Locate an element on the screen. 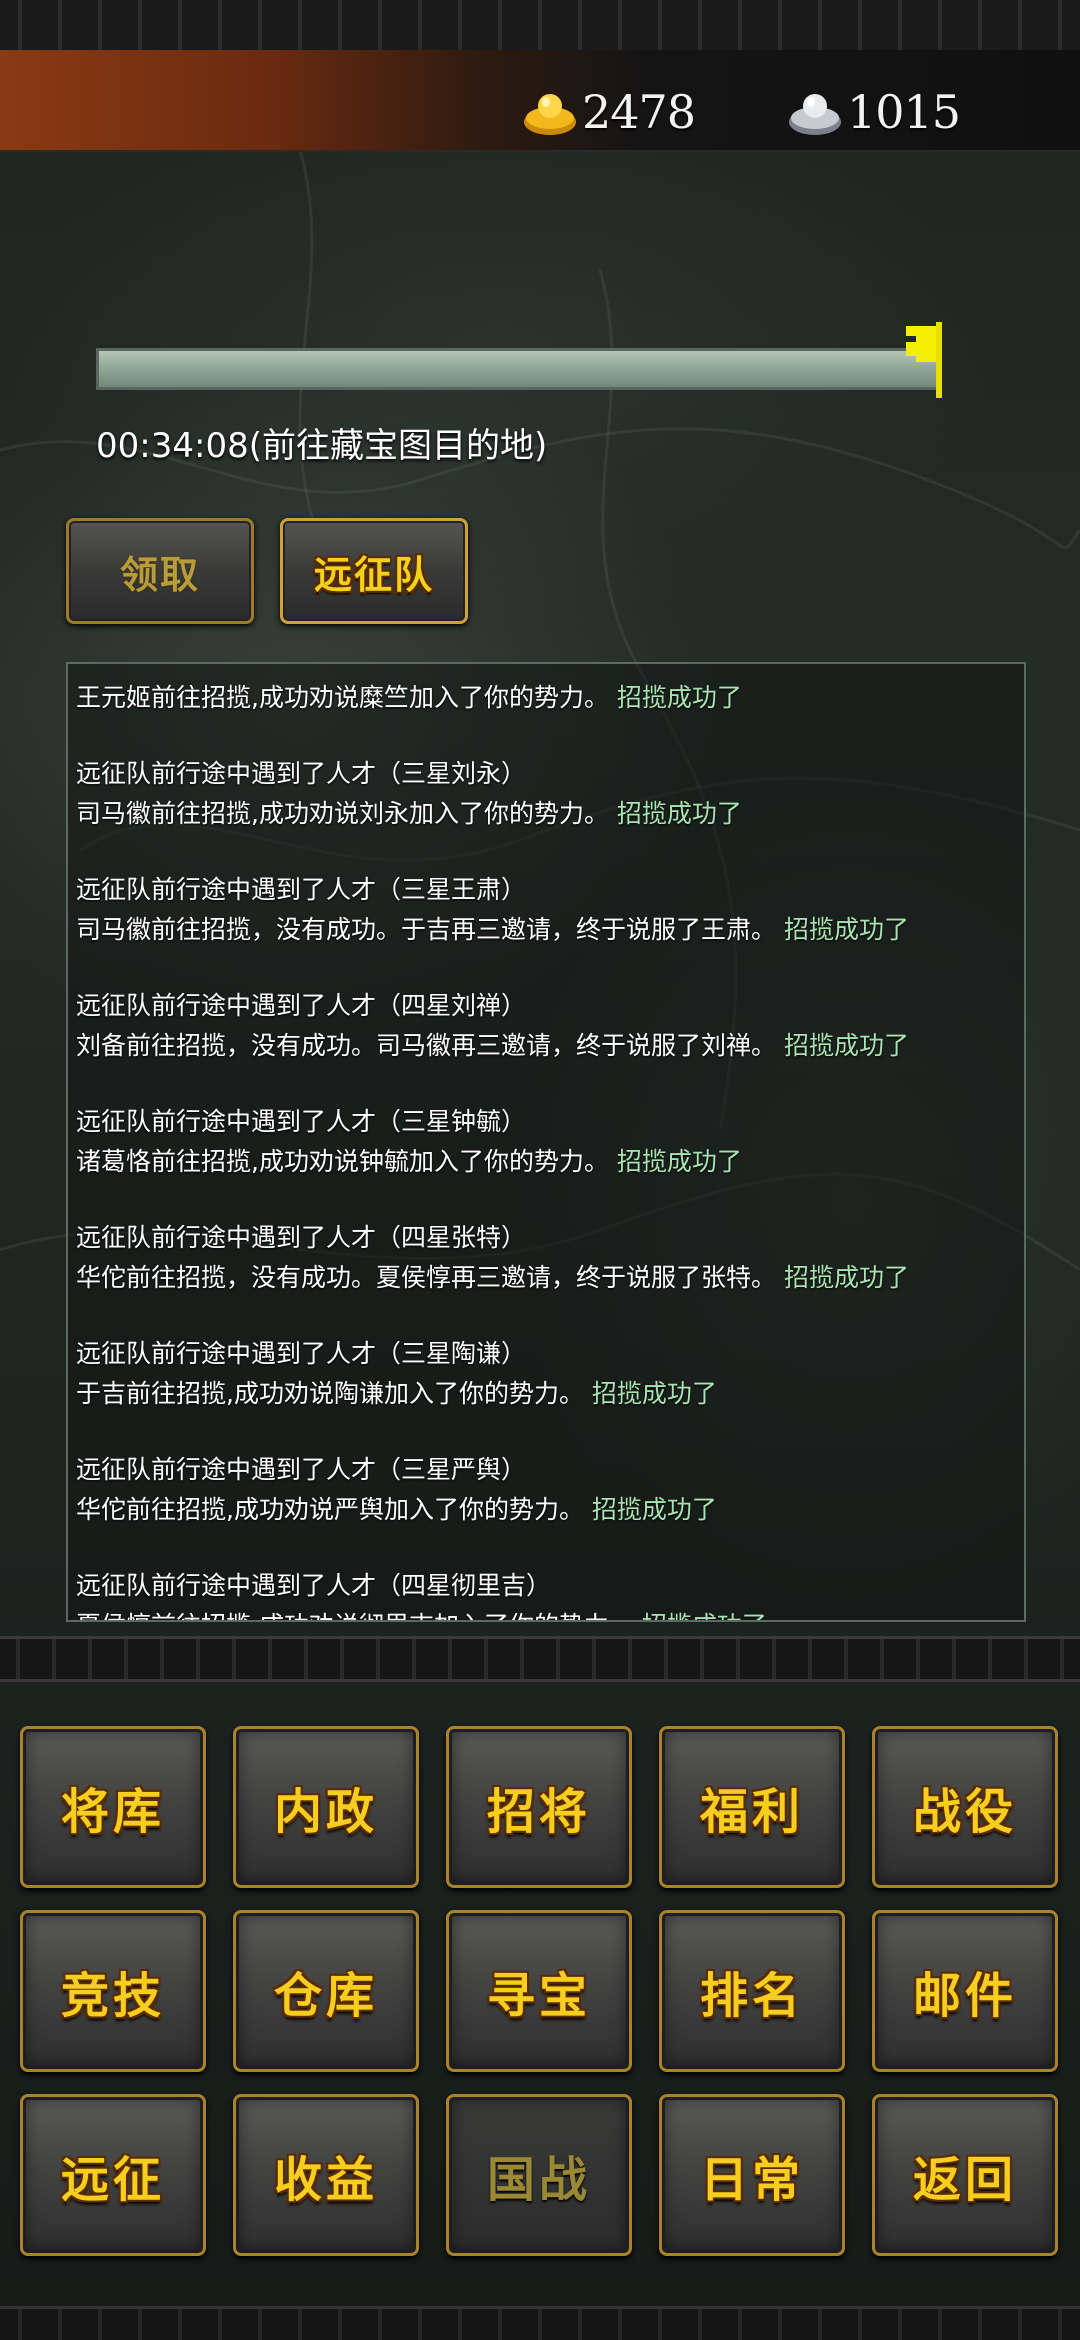 The image size is (1080, 2340). menu-button-label: 仓库 is located at coordinates (325, 1996).